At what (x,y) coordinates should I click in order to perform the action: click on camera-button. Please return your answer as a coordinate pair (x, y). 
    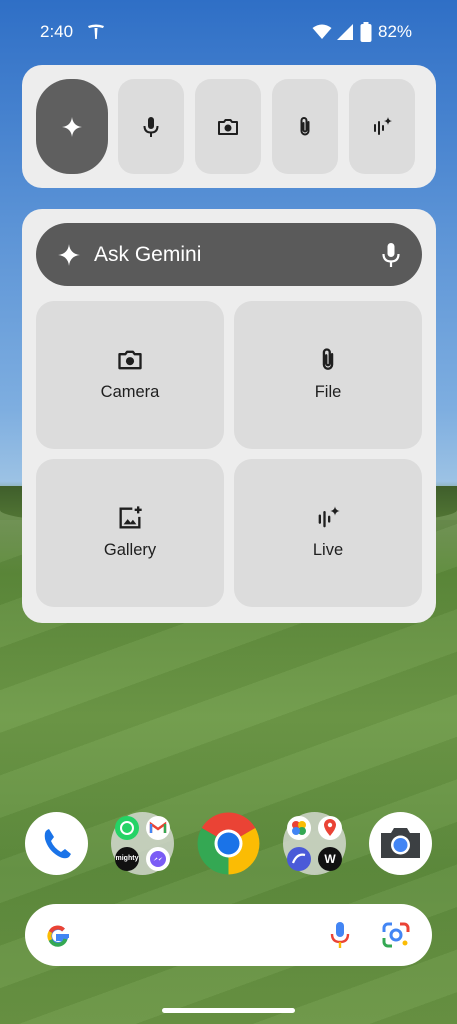
    Looking at the image, I should click on (228, 126).